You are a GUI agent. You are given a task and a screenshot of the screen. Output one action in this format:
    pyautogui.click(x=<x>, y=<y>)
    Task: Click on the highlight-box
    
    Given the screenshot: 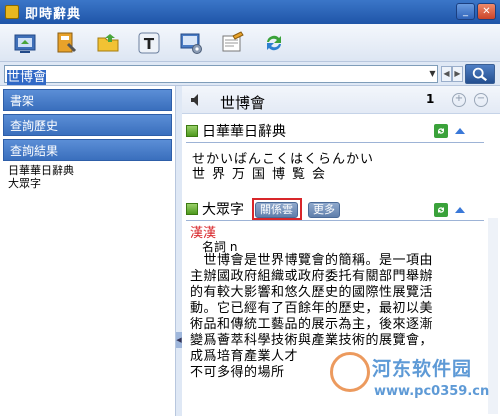 What is the action you would take?
    pyautogui.click(x=277, y=209)
    